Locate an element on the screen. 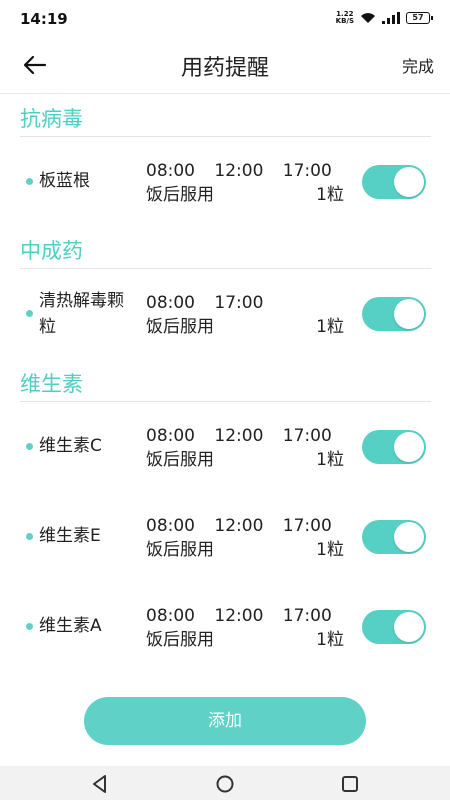  page-title: 用药提醒 is located at coordinates (224, 68).